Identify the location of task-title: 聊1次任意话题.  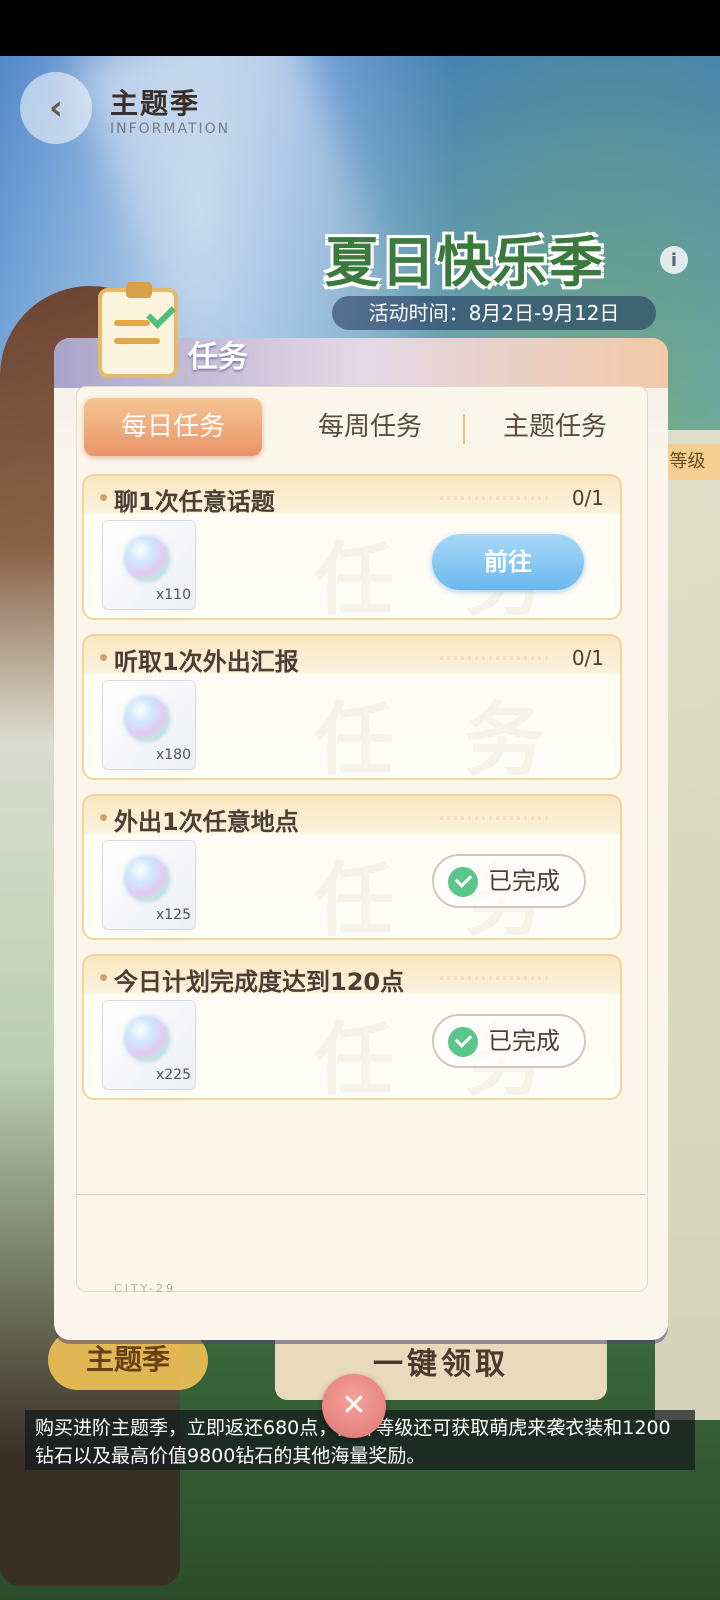
(194, 502).